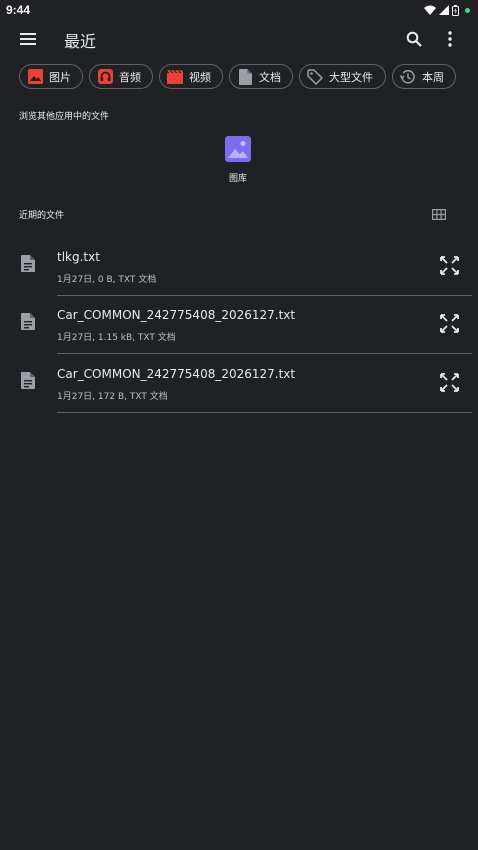 The height and width of the screenshot is (850, 478). Describe the element at coordinates (467, 10) in the screenshot. I see `notification-dot` at that location.